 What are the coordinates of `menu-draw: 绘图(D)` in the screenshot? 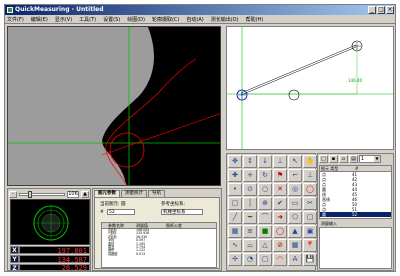 It's located at (136, 19).